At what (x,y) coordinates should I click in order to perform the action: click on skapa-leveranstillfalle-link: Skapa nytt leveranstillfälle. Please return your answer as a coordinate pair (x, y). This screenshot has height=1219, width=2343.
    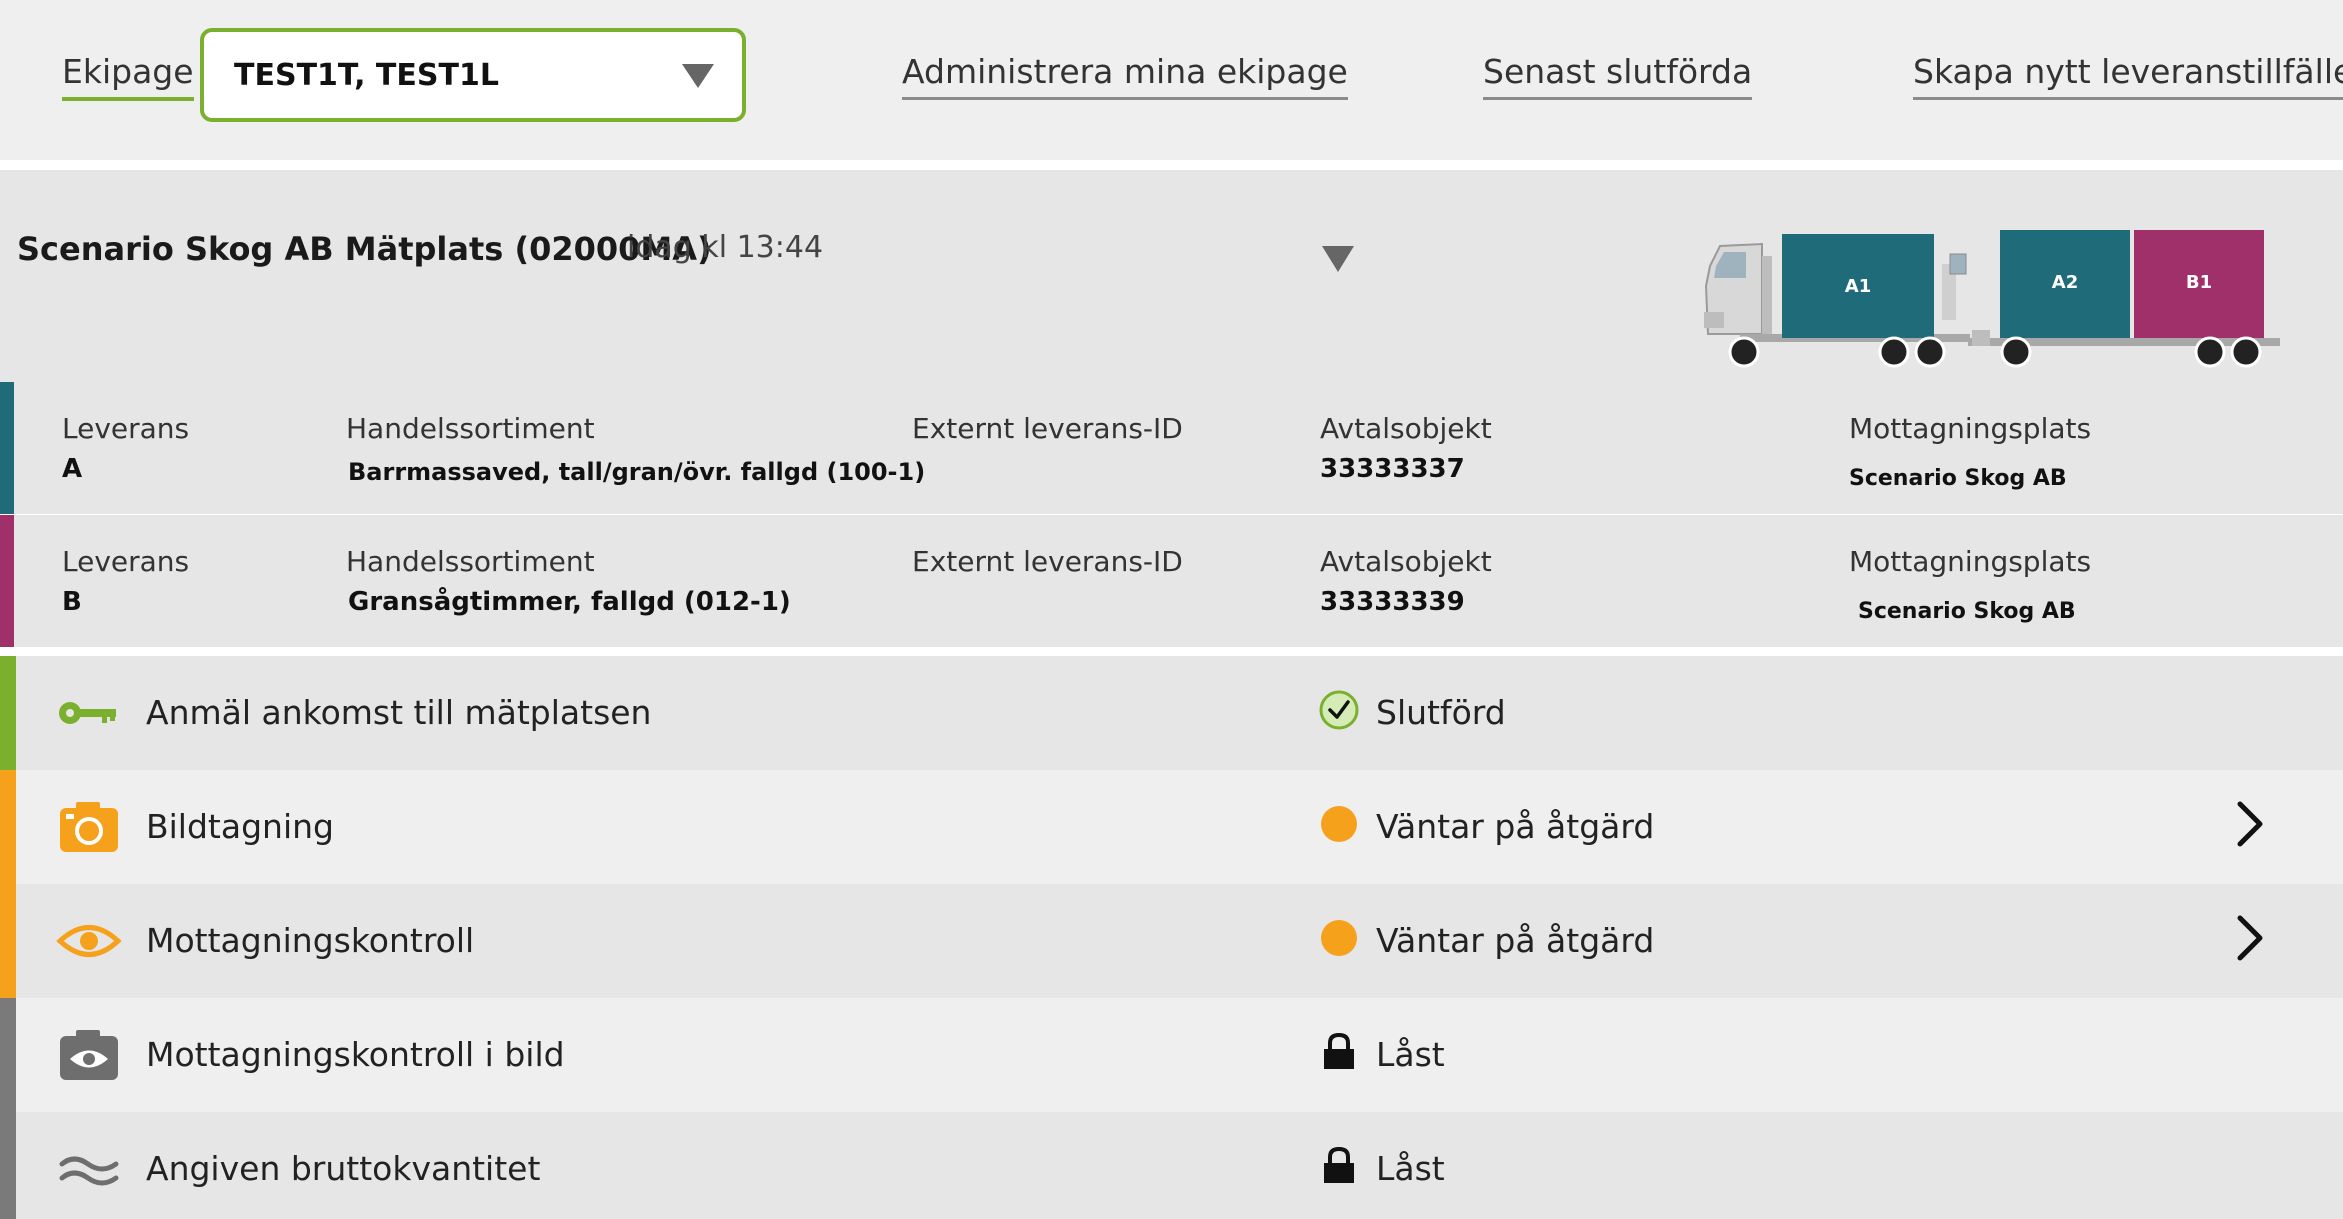
    Looking at the image, I should click on (2128, 76).